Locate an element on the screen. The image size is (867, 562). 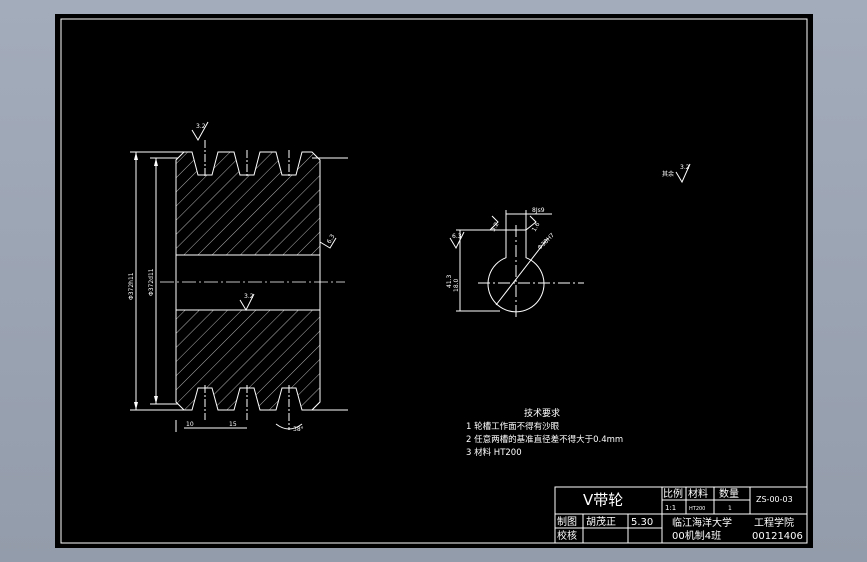
drawn-label: 制图 is located at coordinates (567, 521).